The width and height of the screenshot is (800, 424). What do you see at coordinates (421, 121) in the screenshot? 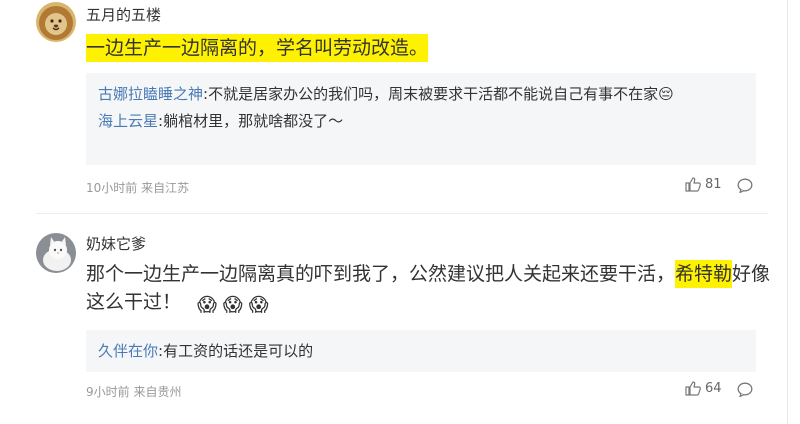
I see `reply-item: 海上云星:躺棺材里，那就啥都没了～` at bounding box center [421, 121].